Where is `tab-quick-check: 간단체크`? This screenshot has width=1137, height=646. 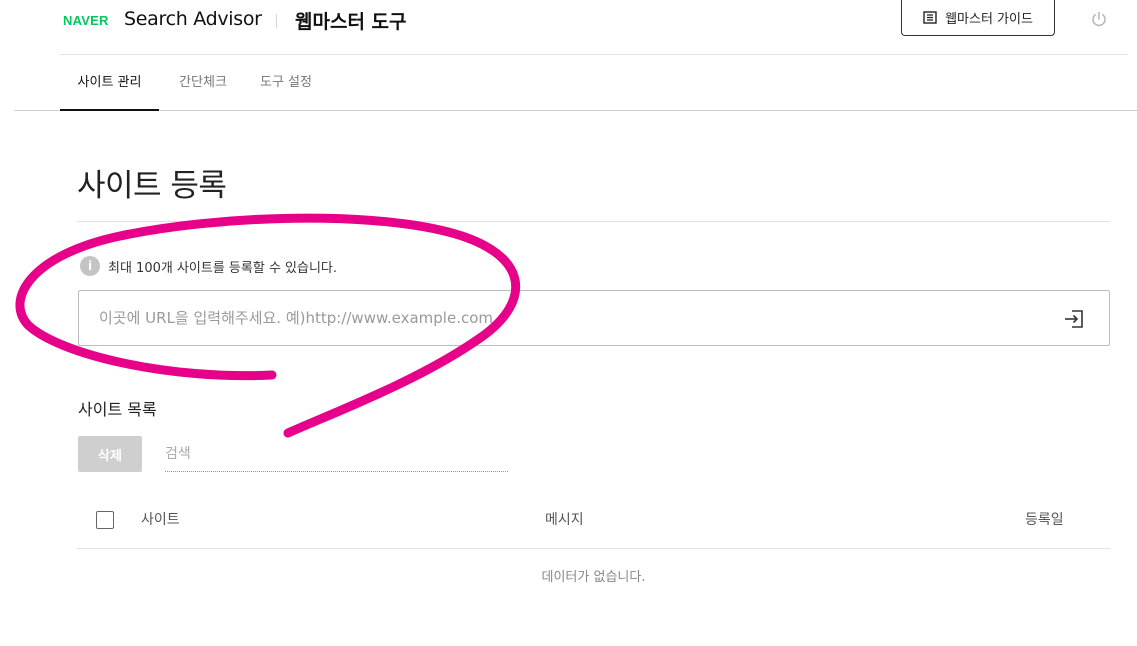
tab-quick-check: 간단체크 is located at coordinates (203, 83).